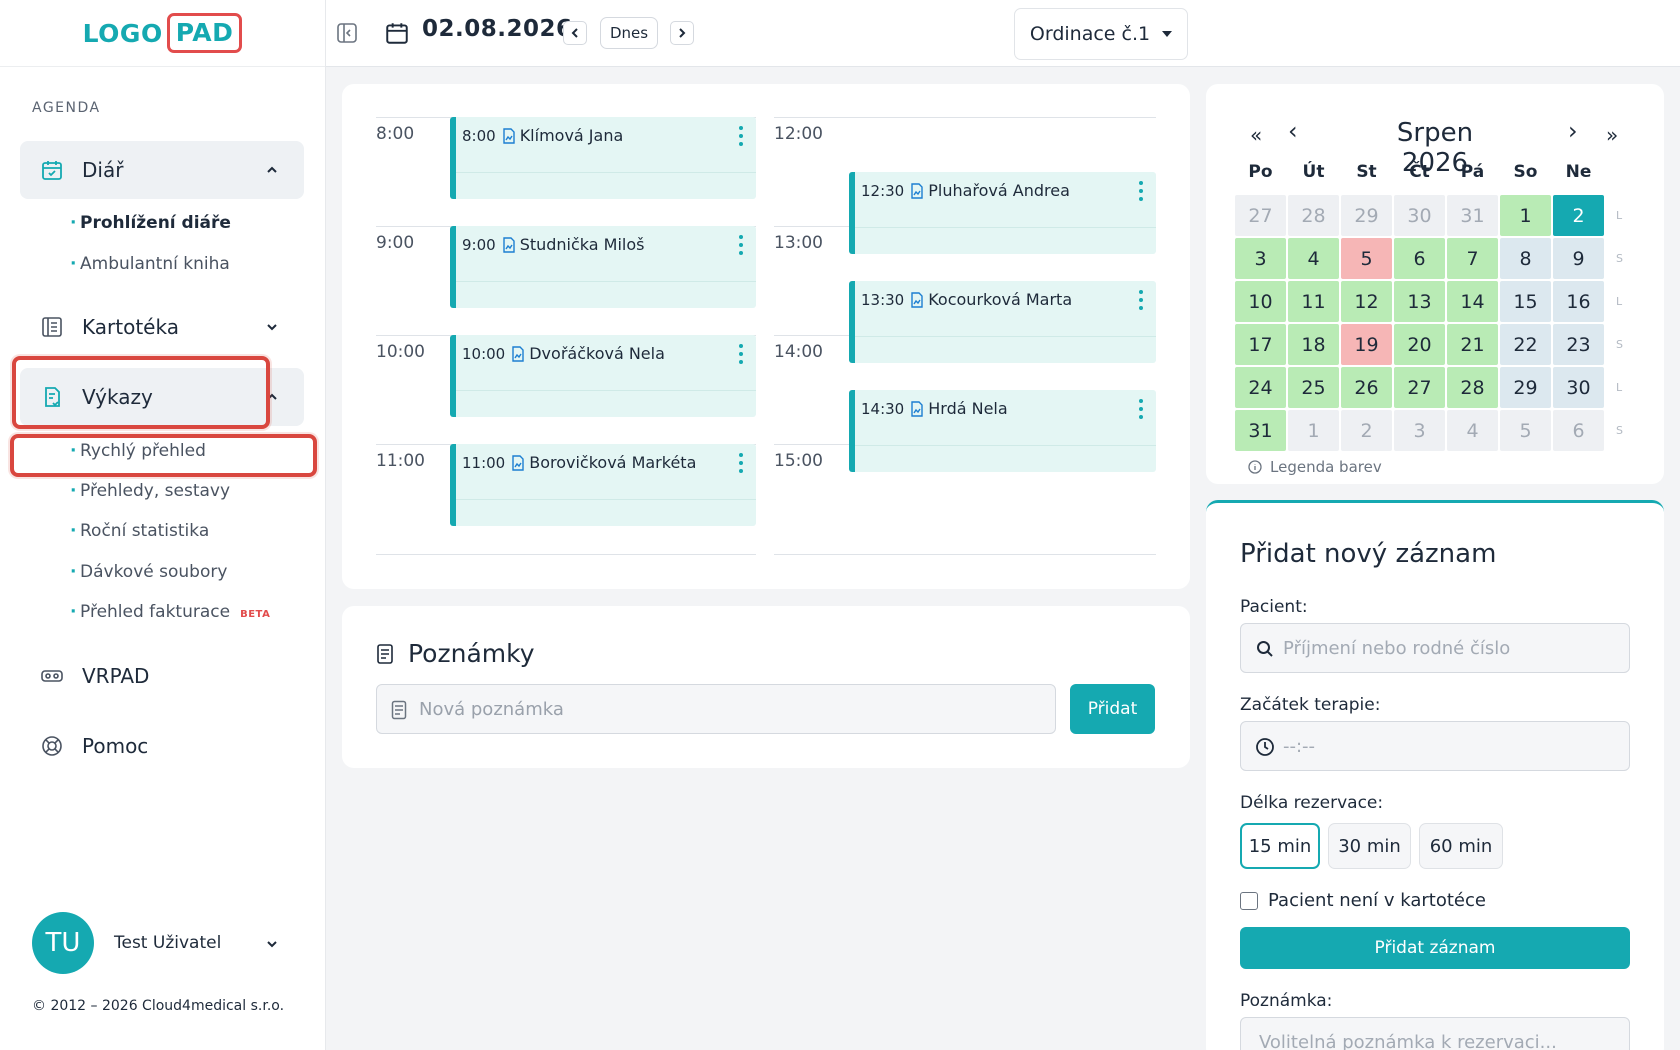  What do you see at coordinates (1573, 131) in the screenshot?
I see `next-month-button: ›` at bounding box center [1573, 131].